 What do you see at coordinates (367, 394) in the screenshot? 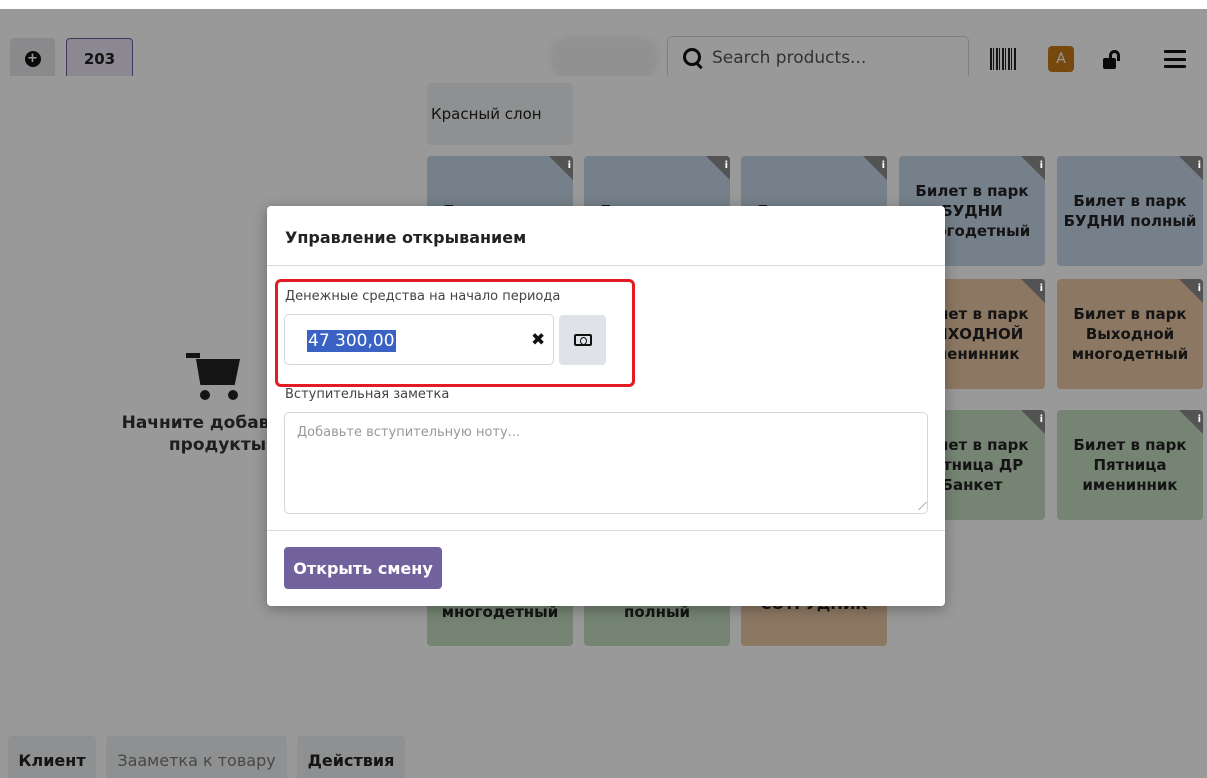
I see `note-label: Вступительная заметка` at bounding box center [367, 394].